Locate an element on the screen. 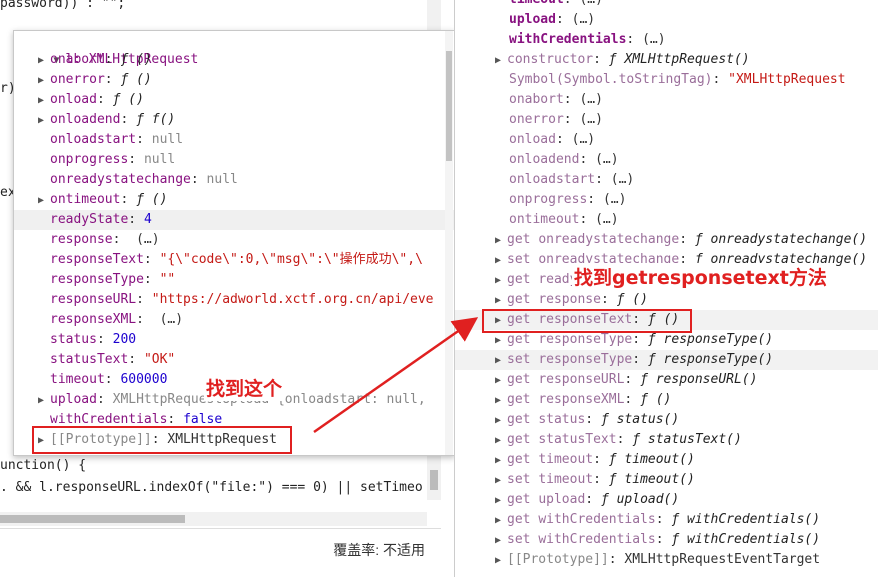  annotation-arrow is located at coordinates (396, 375).